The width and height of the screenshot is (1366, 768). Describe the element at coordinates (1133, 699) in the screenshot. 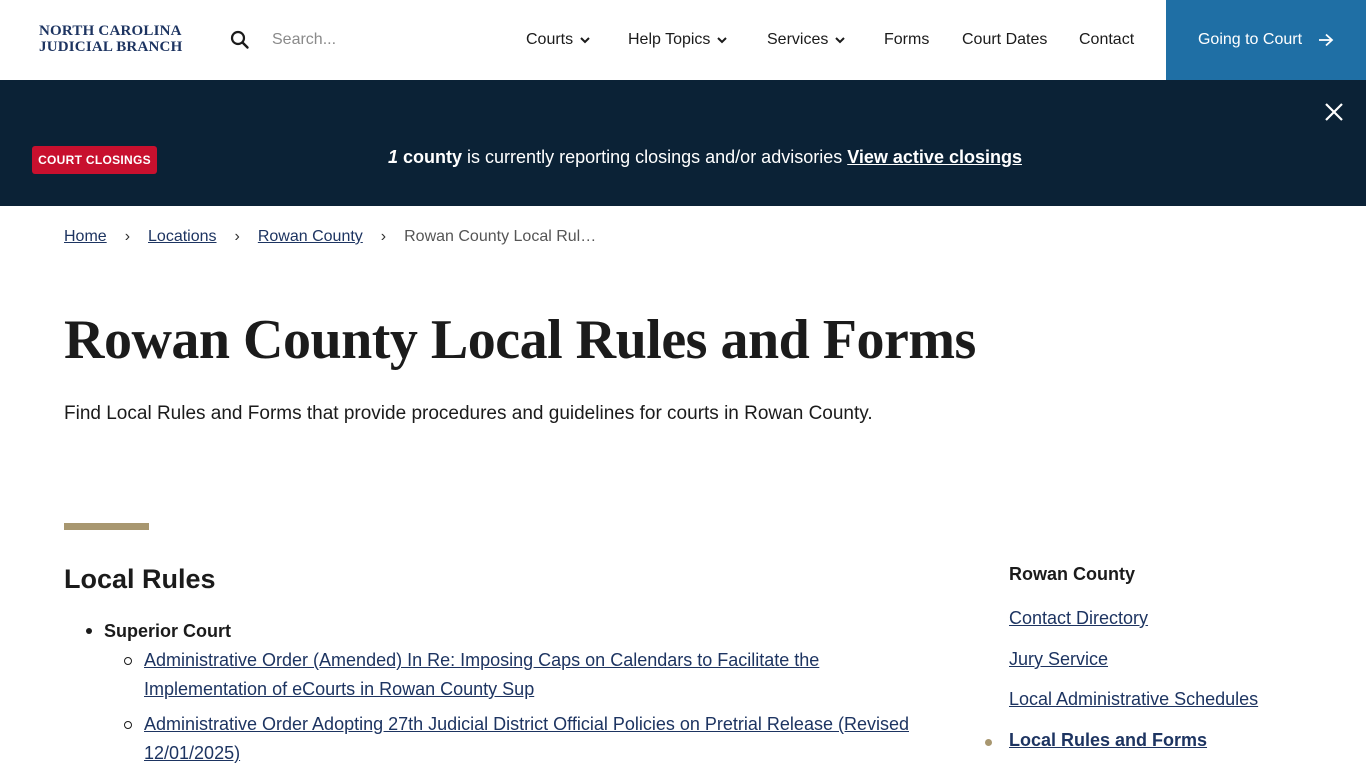

I see `sidebar-item-local-administrative-schedules: Local Administrative Schedules` at that location.